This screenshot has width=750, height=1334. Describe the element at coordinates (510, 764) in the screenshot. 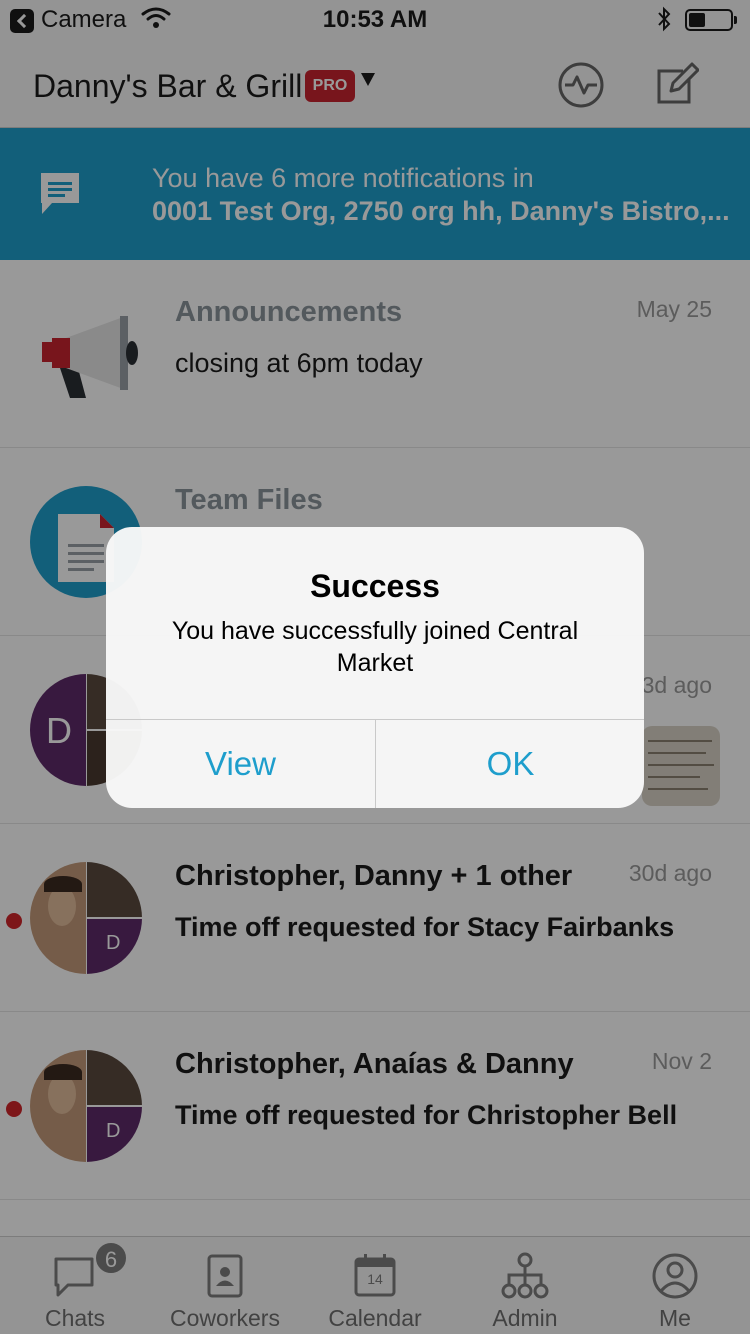

I see `ok-button: OK` at that location.